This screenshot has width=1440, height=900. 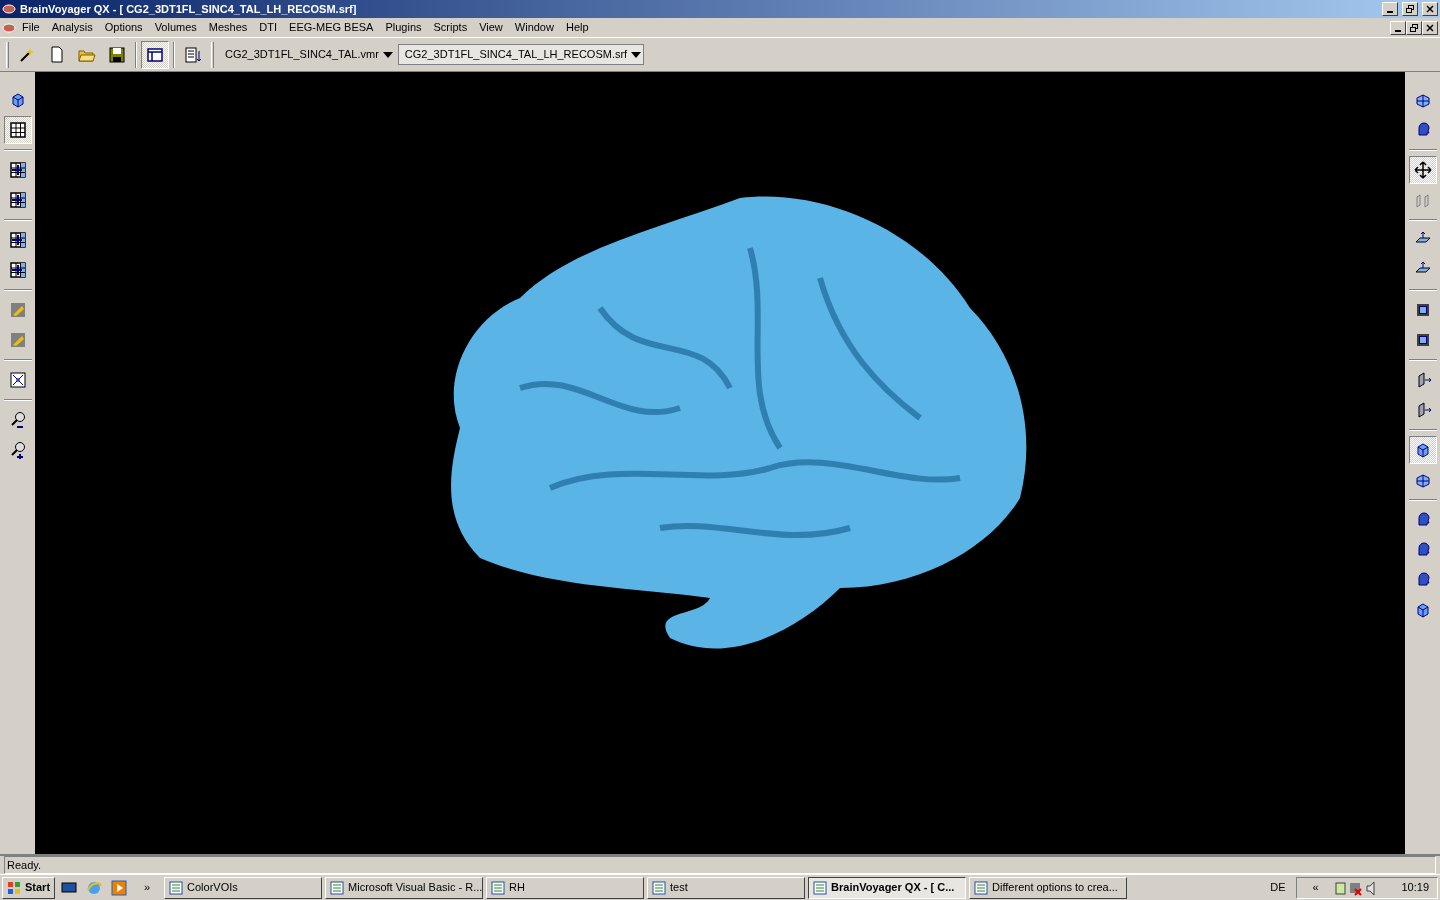 I want to click on desktop-icon, so click(x=69, y=887).